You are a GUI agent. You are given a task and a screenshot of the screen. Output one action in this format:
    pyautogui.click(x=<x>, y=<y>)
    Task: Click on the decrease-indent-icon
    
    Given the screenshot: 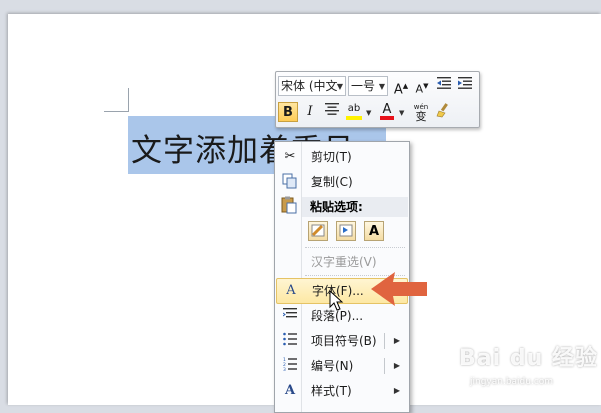 What is the action you would take?
    pyautogui.click(x=444, y=83)
    